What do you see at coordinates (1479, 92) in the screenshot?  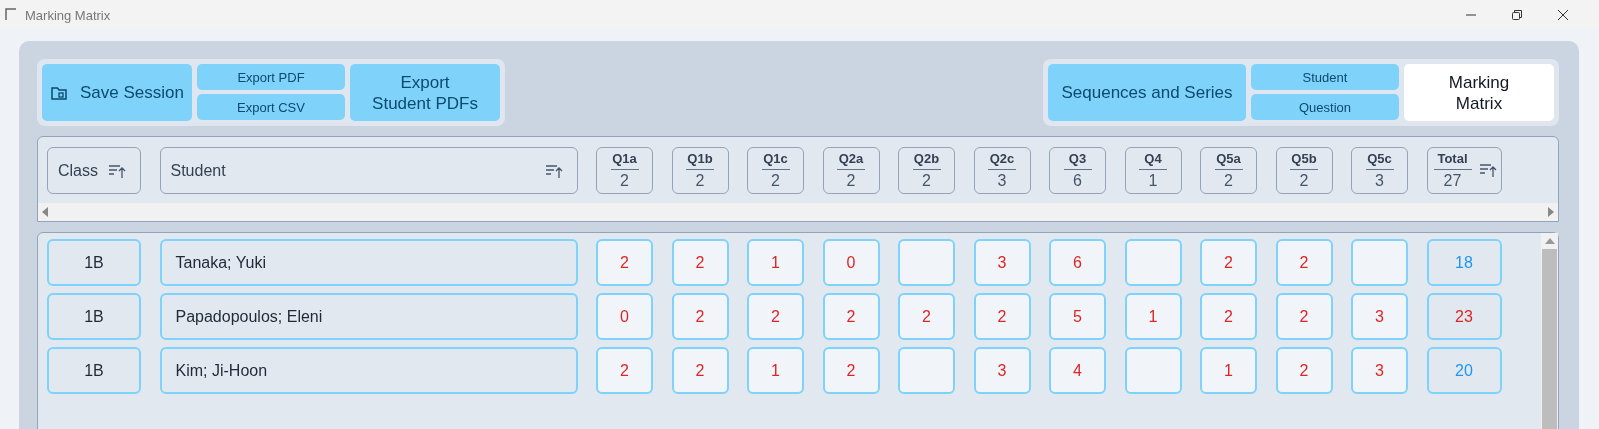 I see `view-tab: Marking Matrix` at bounding box center [1479, 92].